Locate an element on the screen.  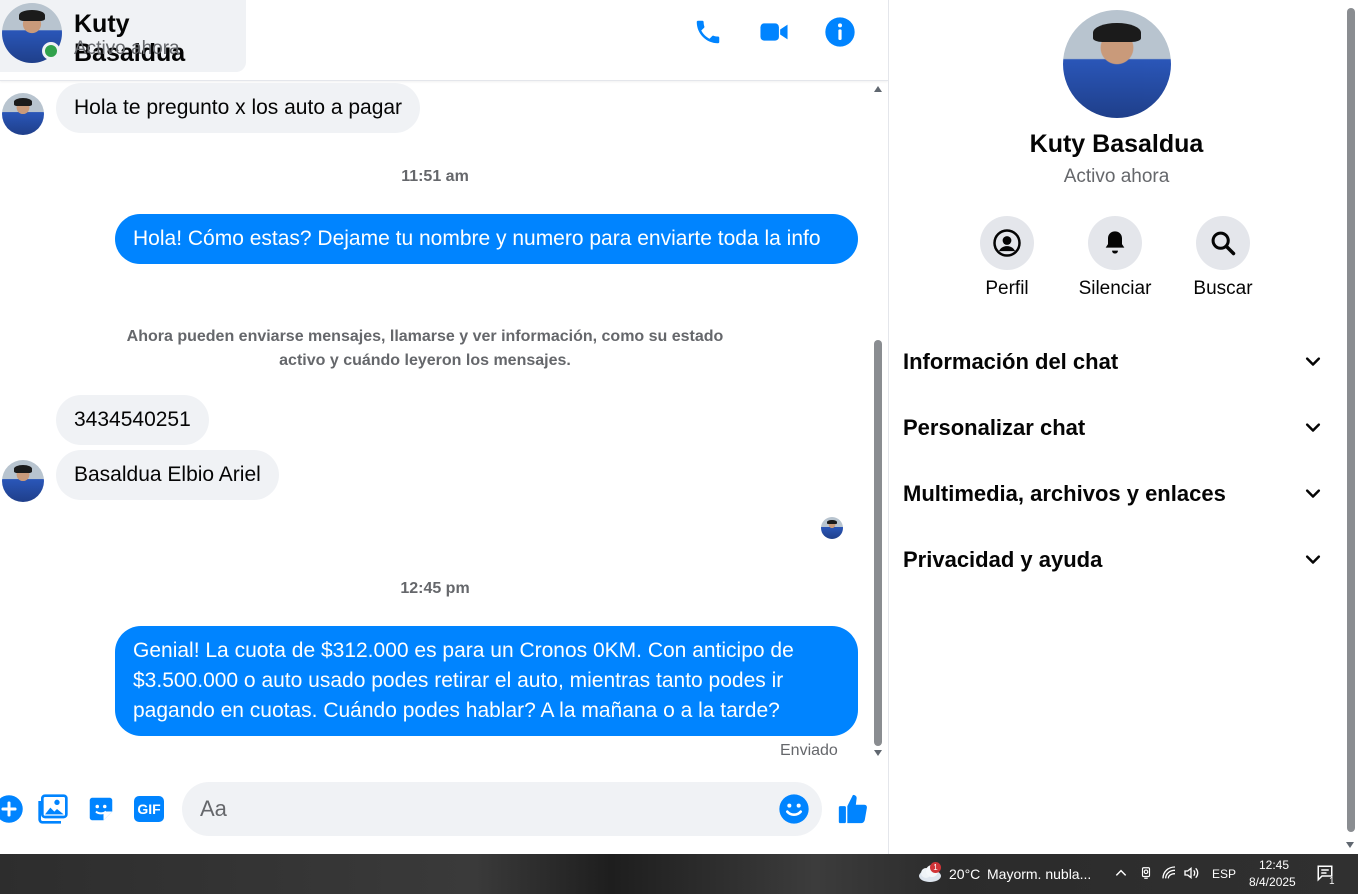
gif-button: GIF is located at coordinates (149, 809).